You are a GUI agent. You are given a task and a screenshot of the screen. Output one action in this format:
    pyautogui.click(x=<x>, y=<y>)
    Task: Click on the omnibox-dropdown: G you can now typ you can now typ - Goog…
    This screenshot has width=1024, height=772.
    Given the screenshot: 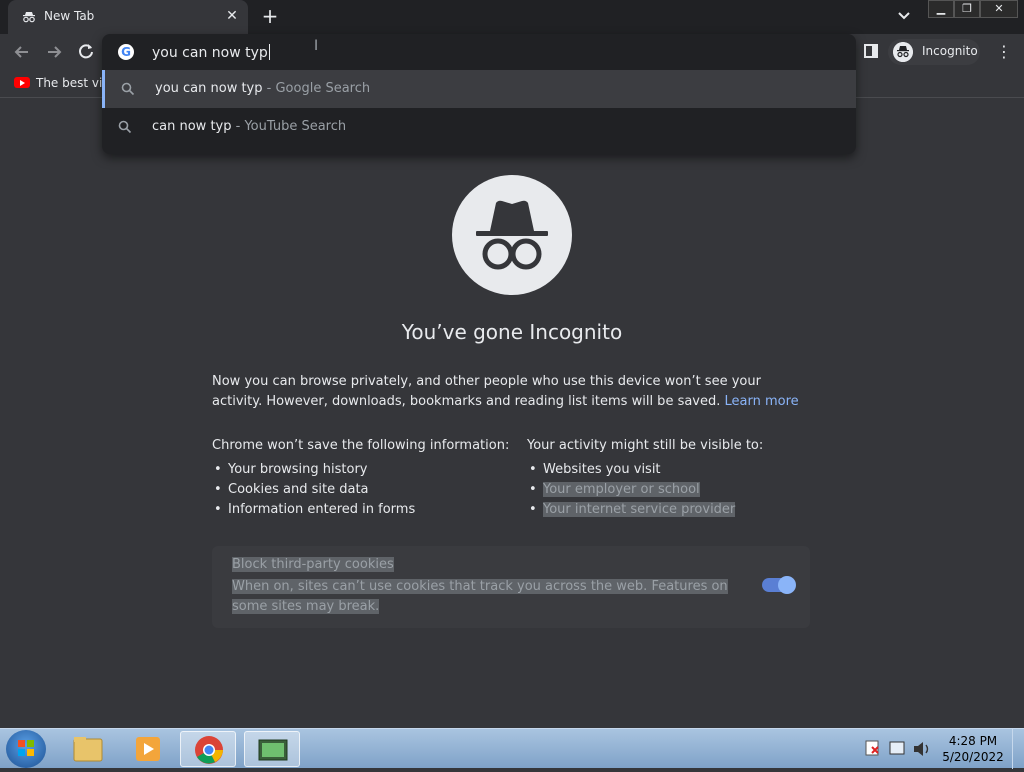 What is the action you would take?
    pyautogui.click(x=479, y=94)
    